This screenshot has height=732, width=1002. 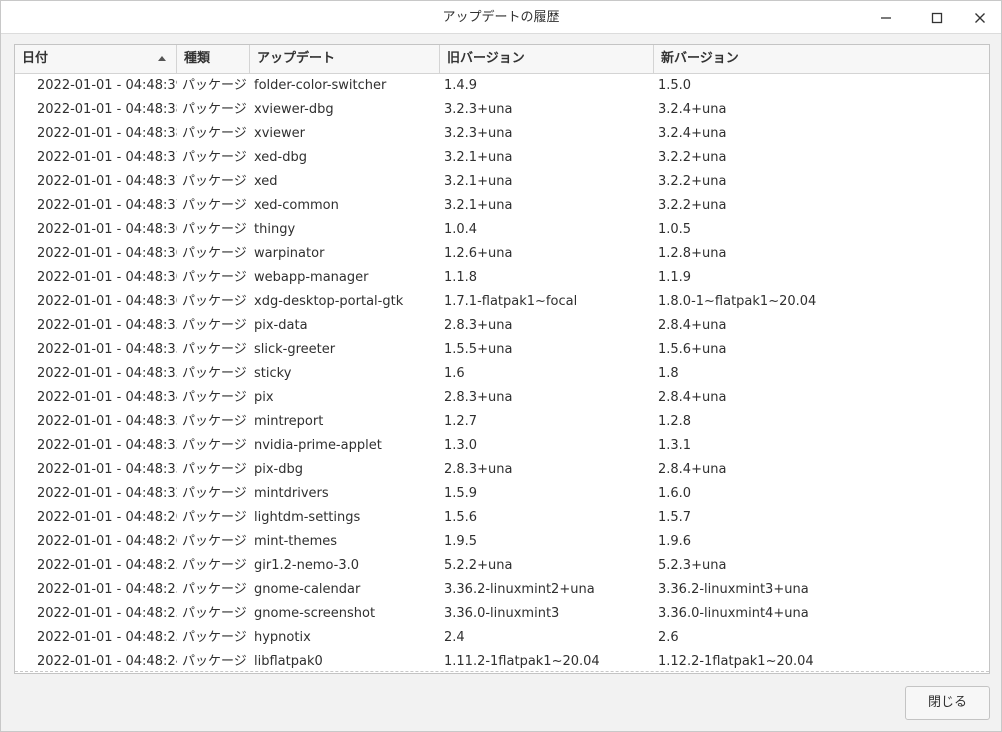 I want to click on table-row: 2022-01-01 - 04:48:35 パッケージ sticky 1.6 1.8, so click(x=502, y=374).